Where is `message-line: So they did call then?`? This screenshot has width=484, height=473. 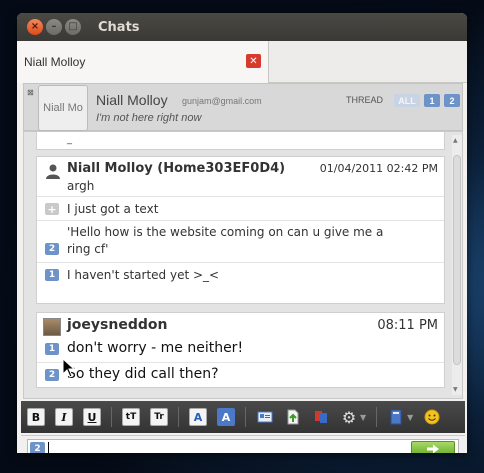 message-line: So they did call then? is located at coordinates (143, 374).